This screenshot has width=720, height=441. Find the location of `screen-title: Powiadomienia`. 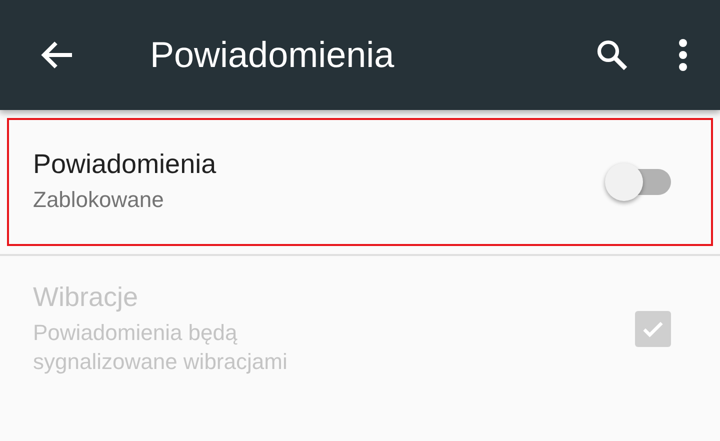

screen-title: Powiadomienia is located at coordinates (273, 55).